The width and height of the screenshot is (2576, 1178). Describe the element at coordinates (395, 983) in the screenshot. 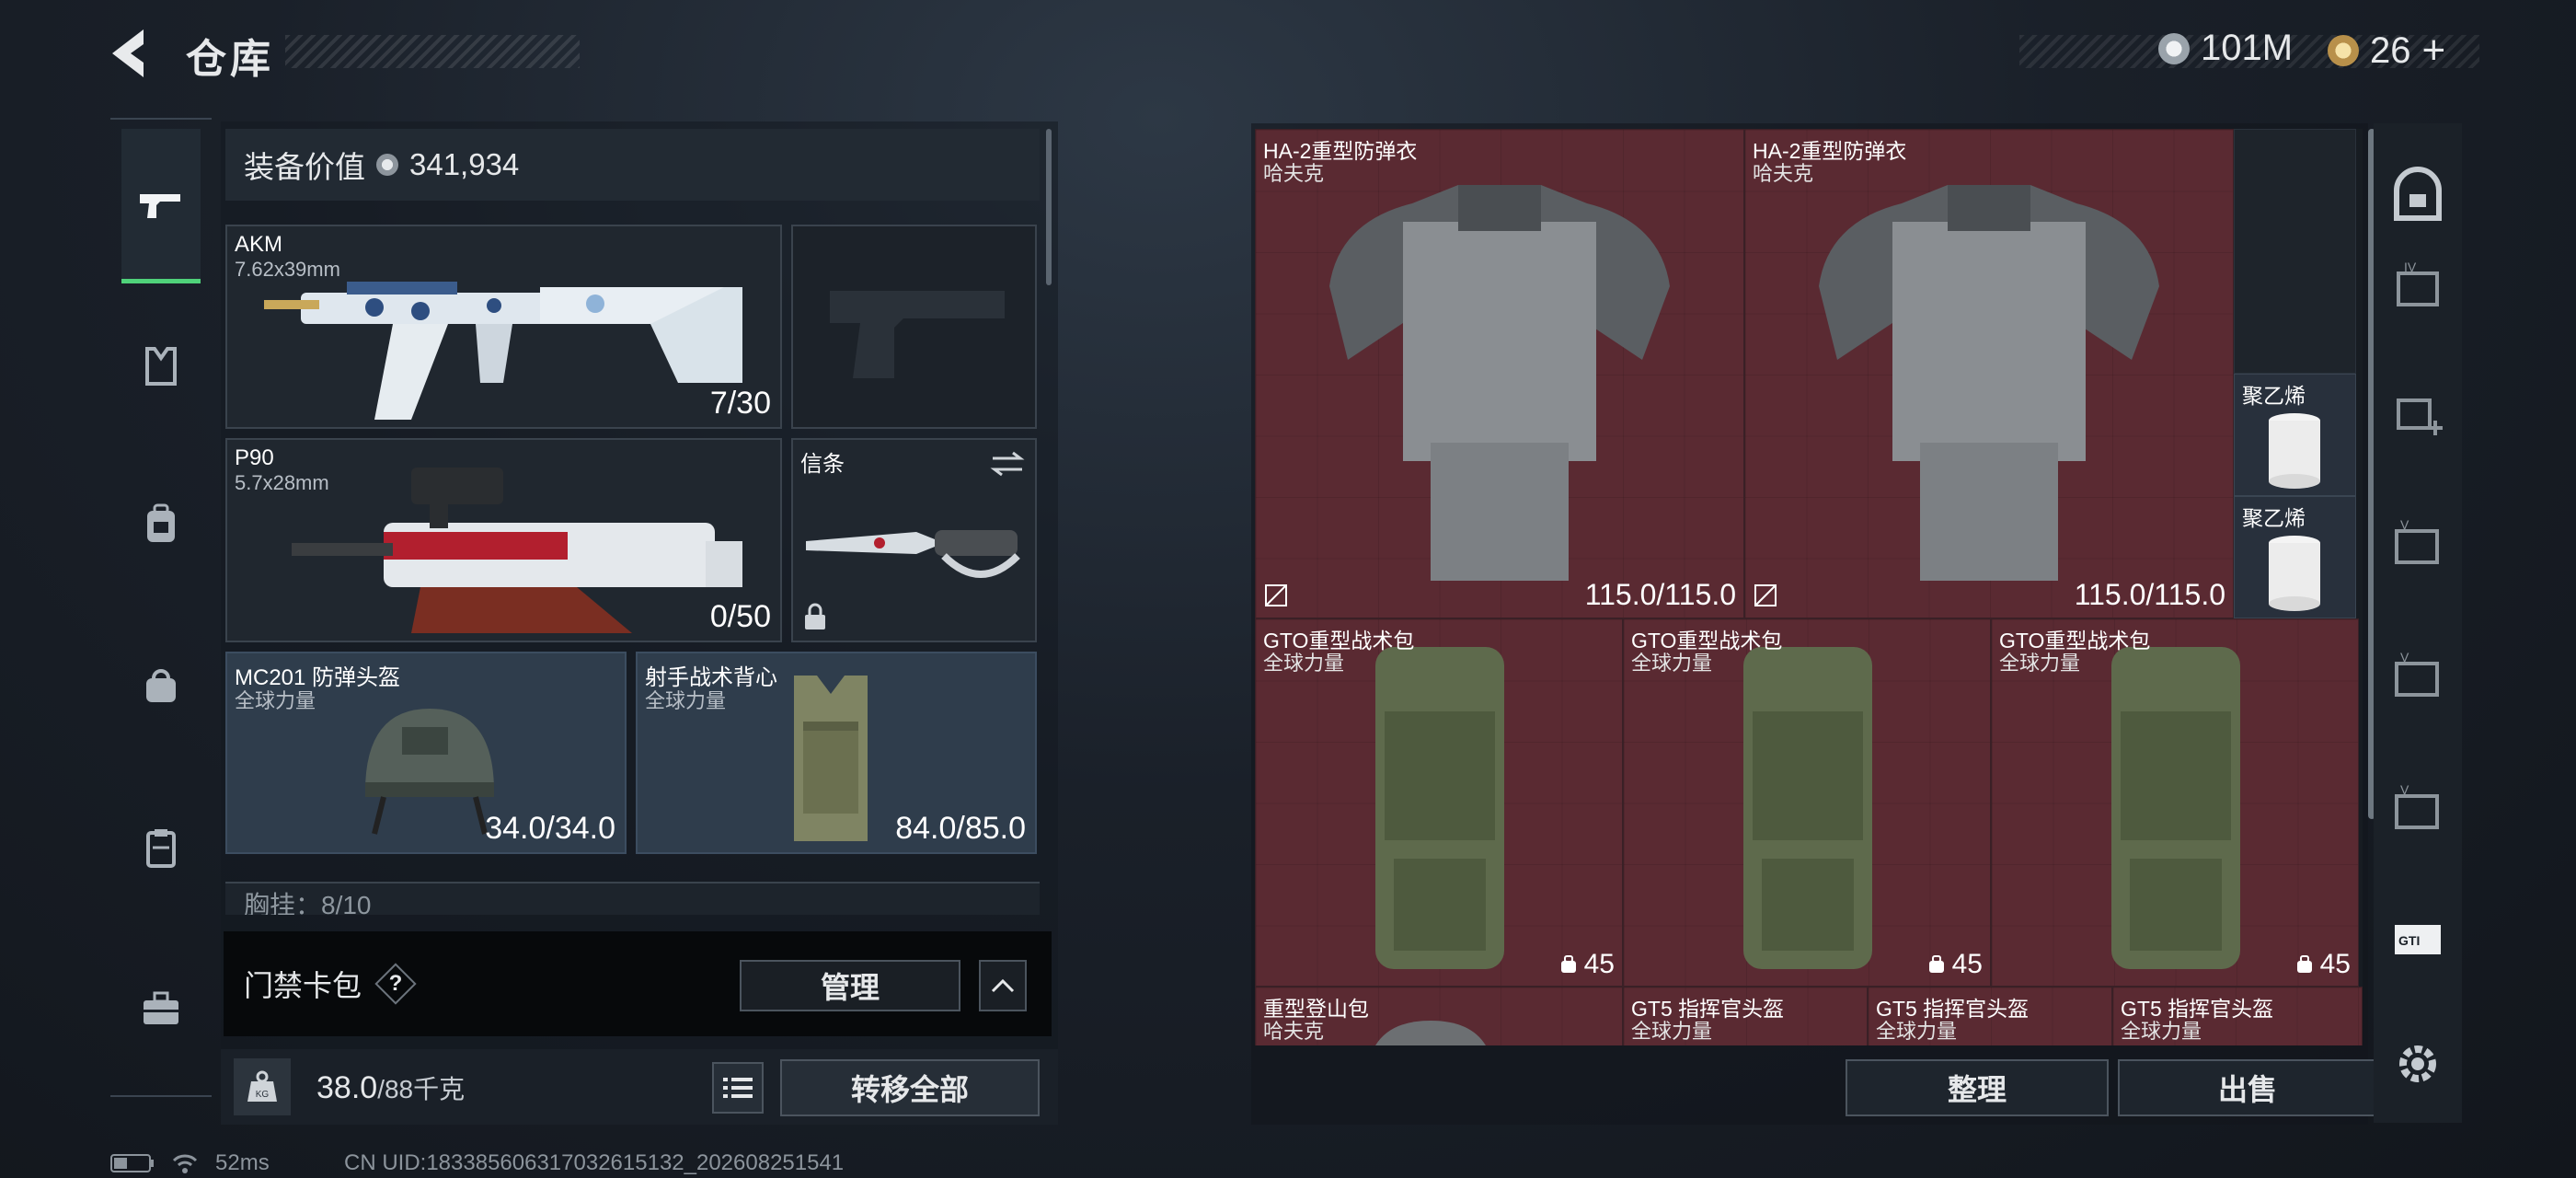

I see `help-icon: ?` at that location.